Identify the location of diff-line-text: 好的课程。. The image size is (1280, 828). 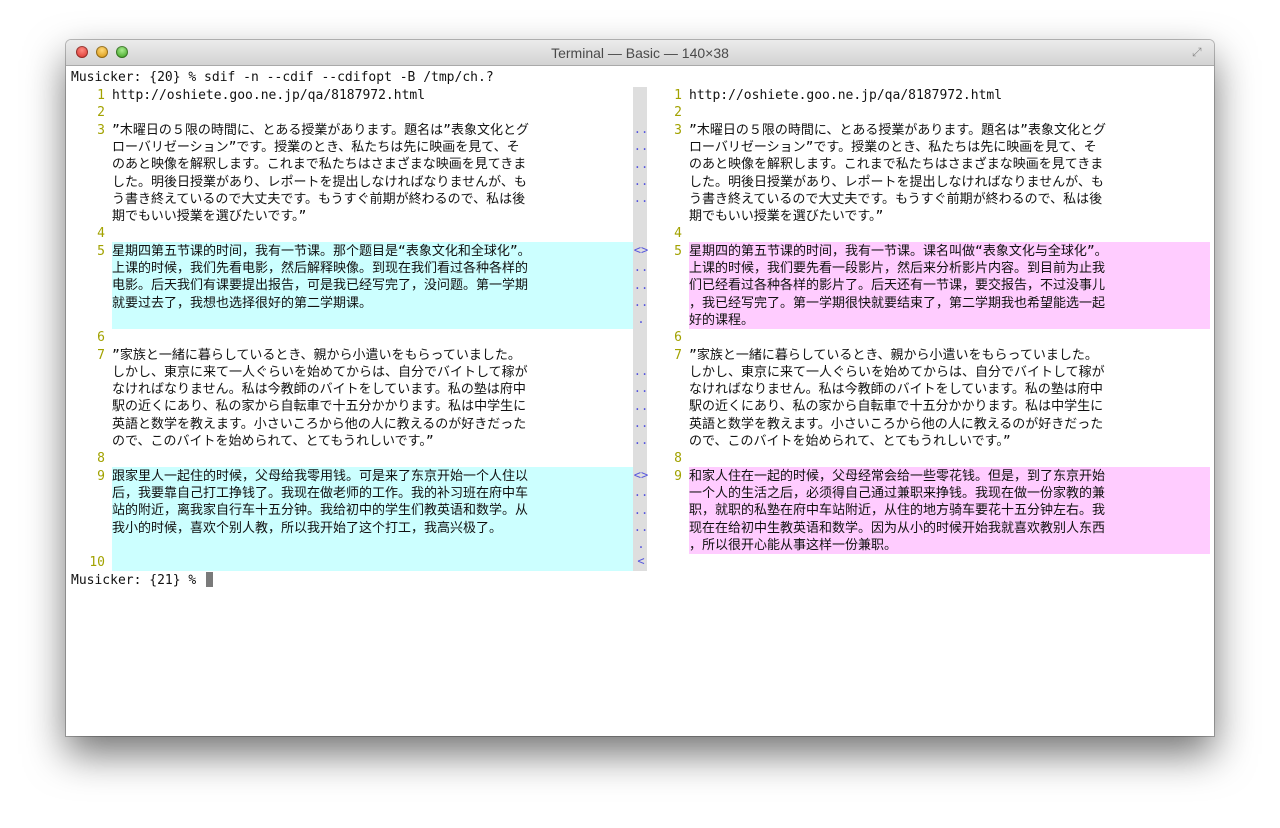
(722, 320).